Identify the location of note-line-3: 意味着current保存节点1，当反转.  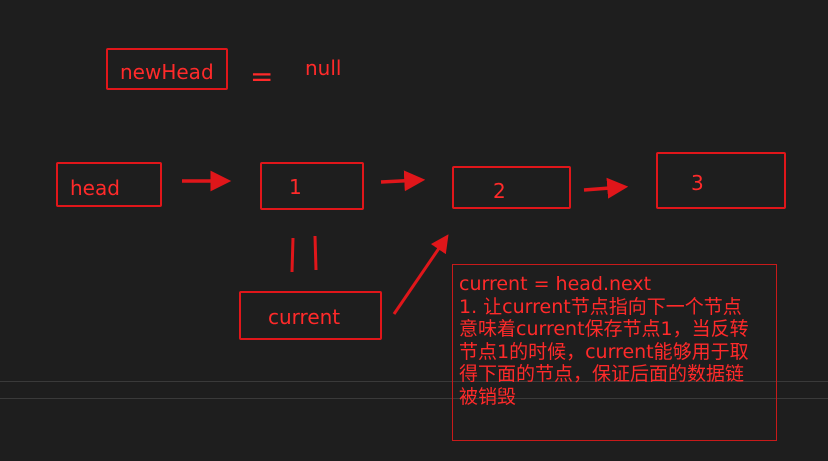
(604, 329).